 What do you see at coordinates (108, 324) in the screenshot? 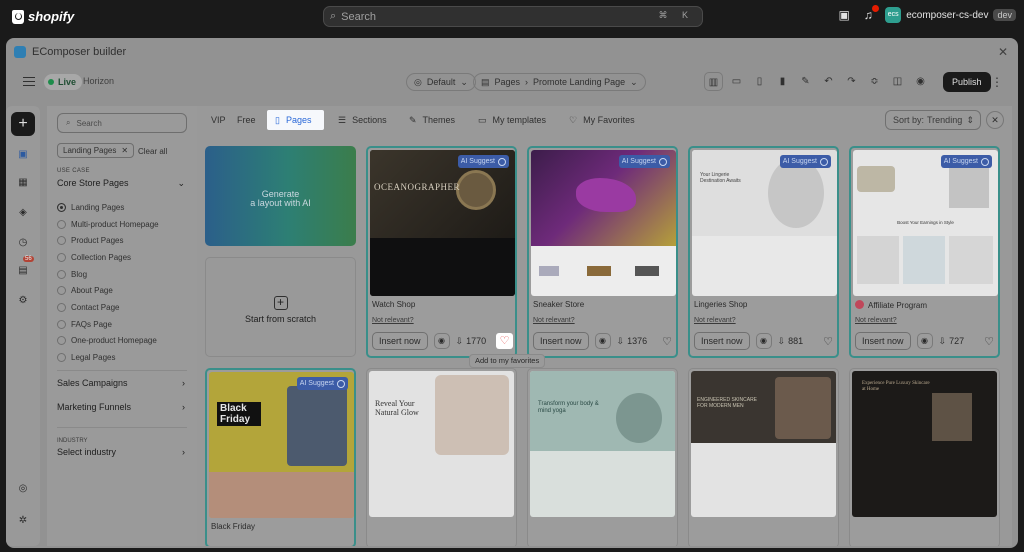
I see `radio-option: FAQs Page` at bounding box center [108, 324].